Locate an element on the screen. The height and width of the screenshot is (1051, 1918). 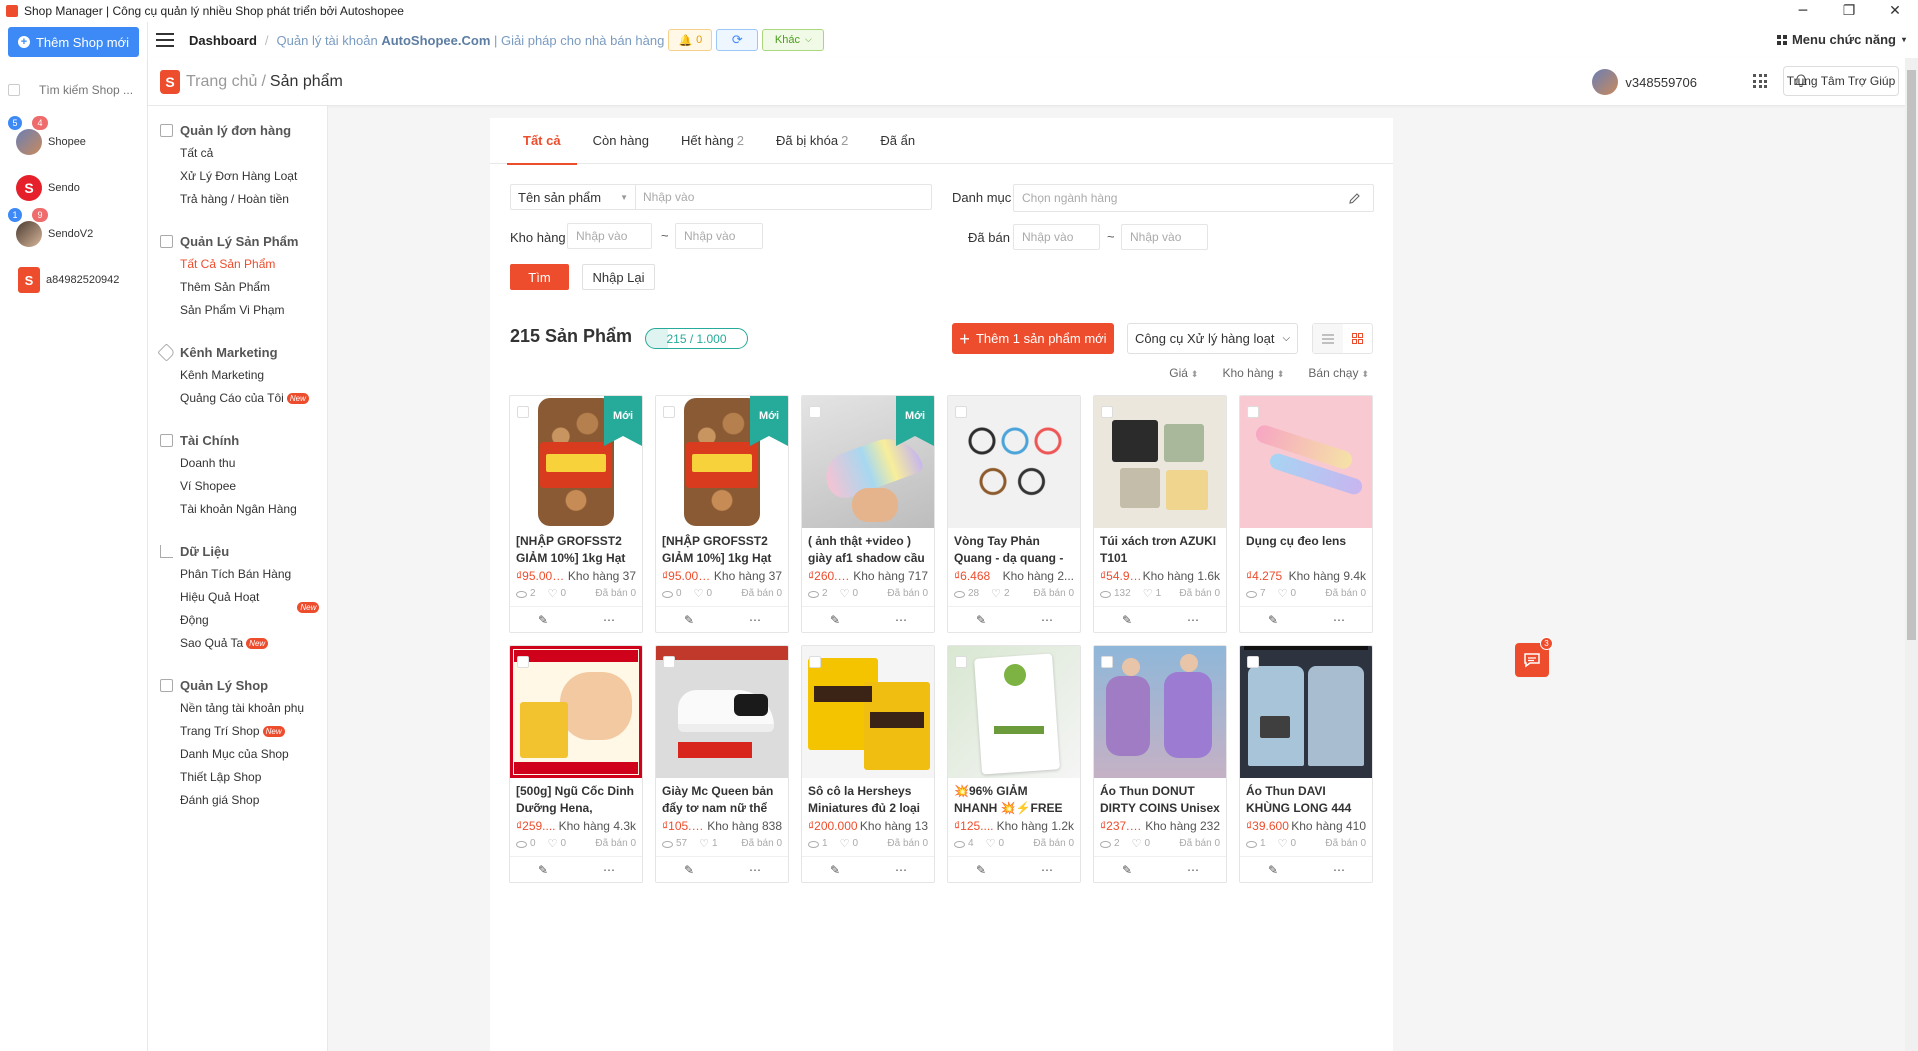
user-menu: v348559706 is located at coordinates (1644, 82).